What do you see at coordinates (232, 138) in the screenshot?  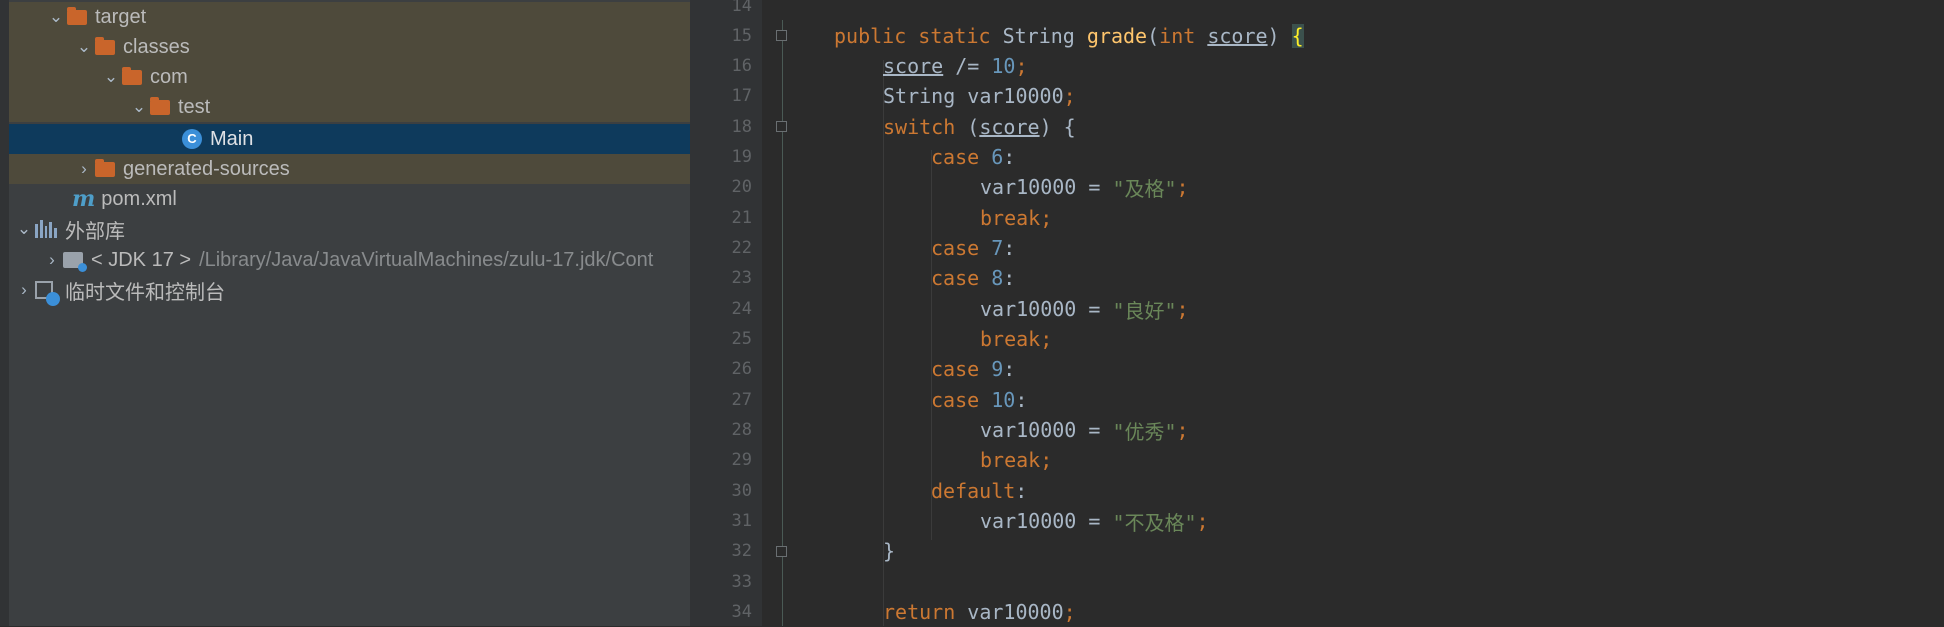 I see `tree-item-label: Main` at bounding box center [232, 138].